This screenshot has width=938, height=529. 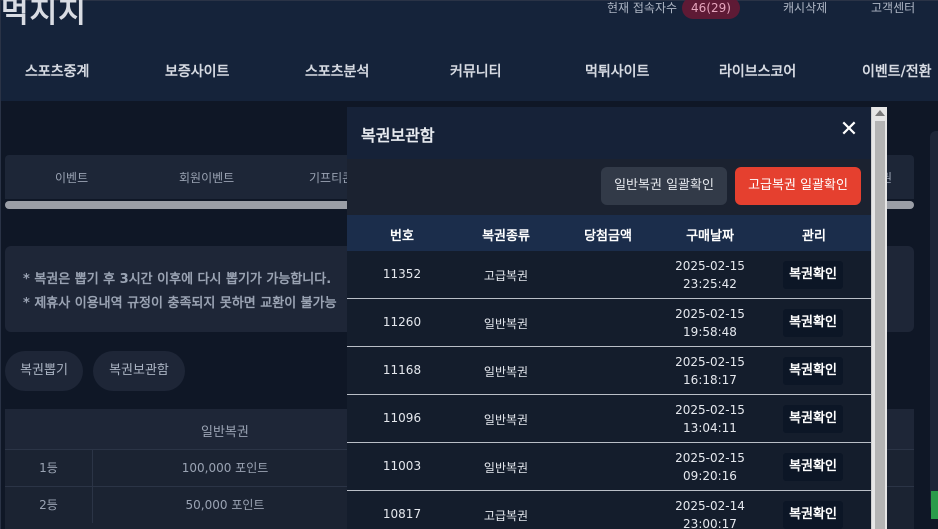 I want to click on nav-scam-sites: 먹튀사이트, so click(x=617, y=71).